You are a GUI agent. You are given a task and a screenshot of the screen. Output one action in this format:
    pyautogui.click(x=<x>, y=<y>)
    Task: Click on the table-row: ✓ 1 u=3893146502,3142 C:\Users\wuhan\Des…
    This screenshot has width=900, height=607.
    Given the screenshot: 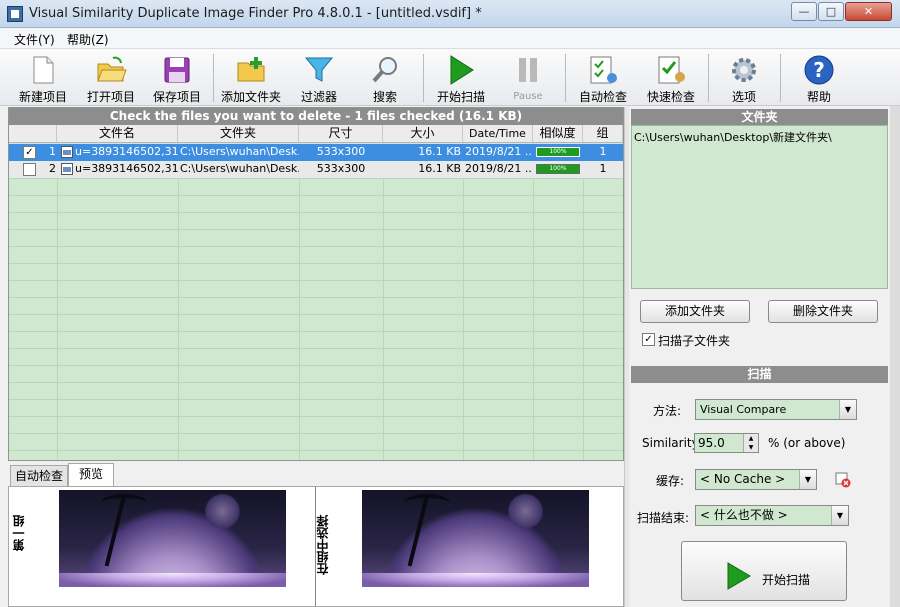 What is the action you would take?
    pyautogui.click(x=316, y=152)
    